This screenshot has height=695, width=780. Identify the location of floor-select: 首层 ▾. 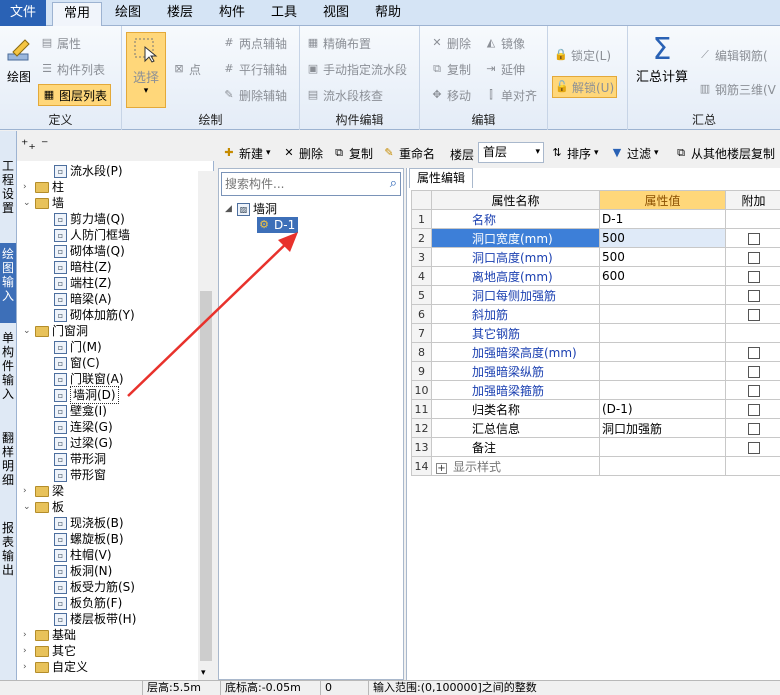
(511, 152).